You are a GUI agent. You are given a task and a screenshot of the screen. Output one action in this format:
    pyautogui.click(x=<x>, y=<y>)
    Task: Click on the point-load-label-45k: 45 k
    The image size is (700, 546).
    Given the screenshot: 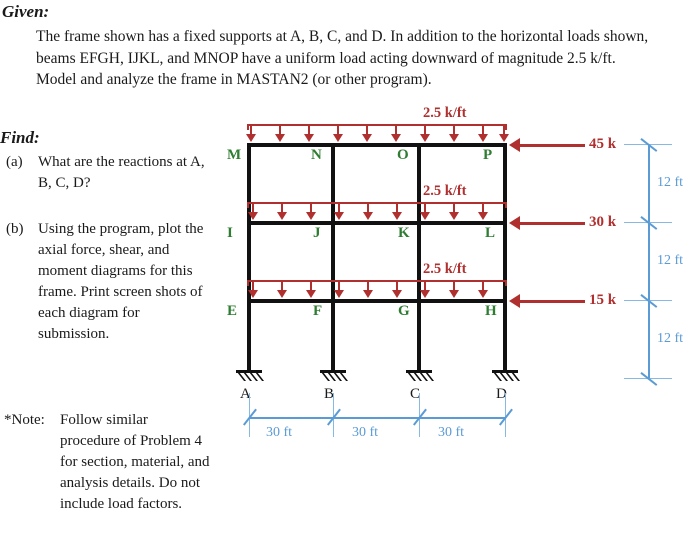 What is the action you would take?
    pyautogui.click(x=603, y=144)
    